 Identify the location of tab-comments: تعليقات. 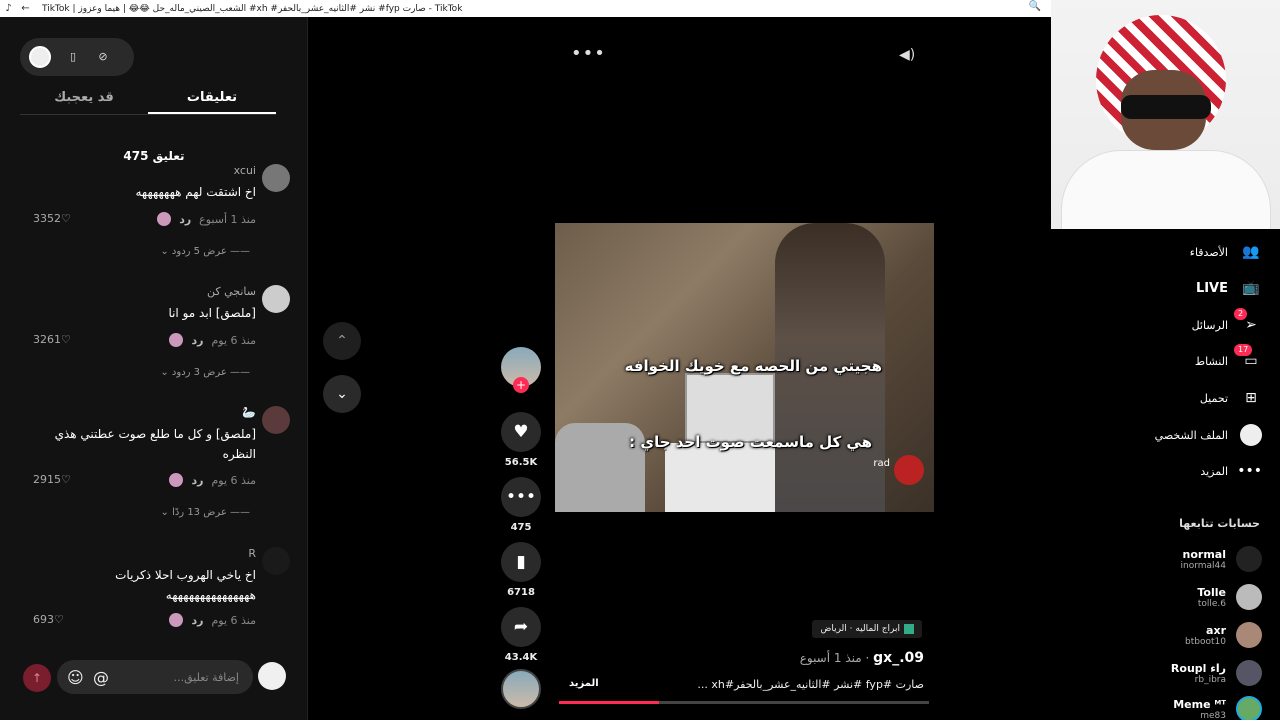
(212, 99).